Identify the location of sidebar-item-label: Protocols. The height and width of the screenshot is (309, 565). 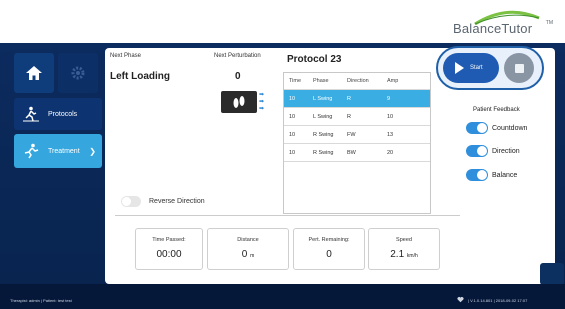
(63, 114).